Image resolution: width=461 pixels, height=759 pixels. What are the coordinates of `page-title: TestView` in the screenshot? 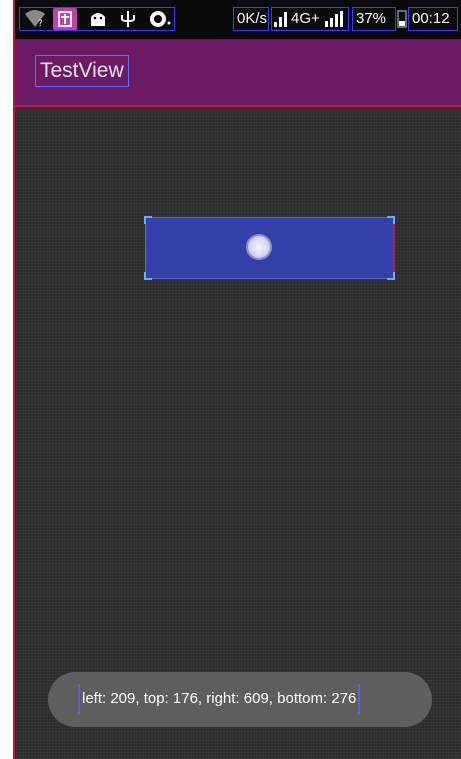 It's located at (82, 70).